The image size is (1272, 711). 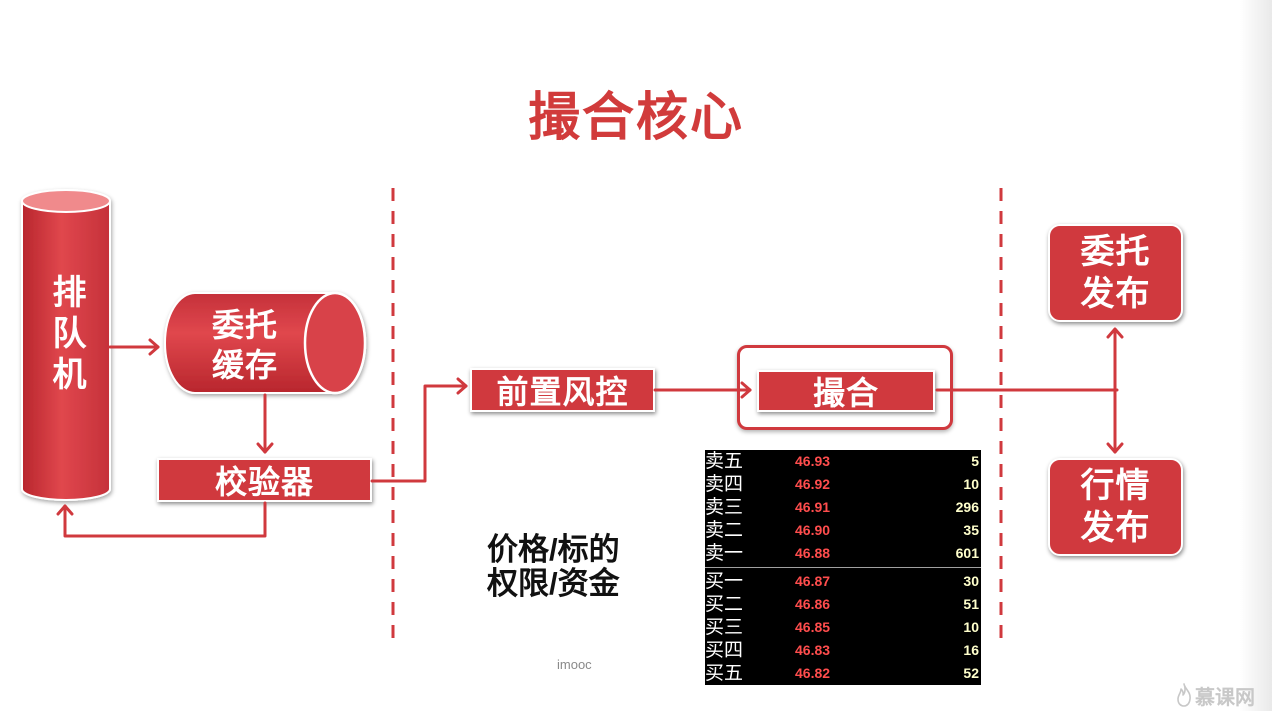 What do you see at coordinates (813, 461) in the screenshot?
I see `ask-price: 46.93` at bounding box center [813, 461].